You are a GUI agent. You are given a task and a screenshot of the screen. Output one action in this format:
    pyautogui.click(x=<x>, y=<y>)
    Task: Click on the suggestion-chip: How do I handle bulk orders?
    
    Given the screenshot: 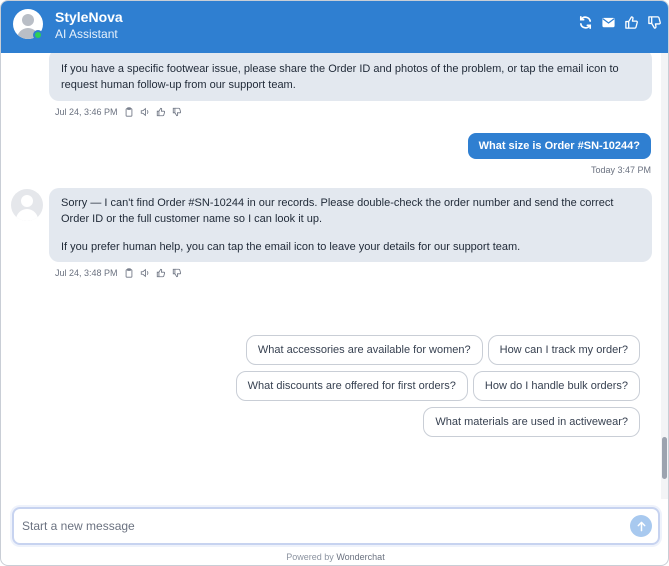 What is the action you would take?
    pyautogui.click(x=556, y=386)
    